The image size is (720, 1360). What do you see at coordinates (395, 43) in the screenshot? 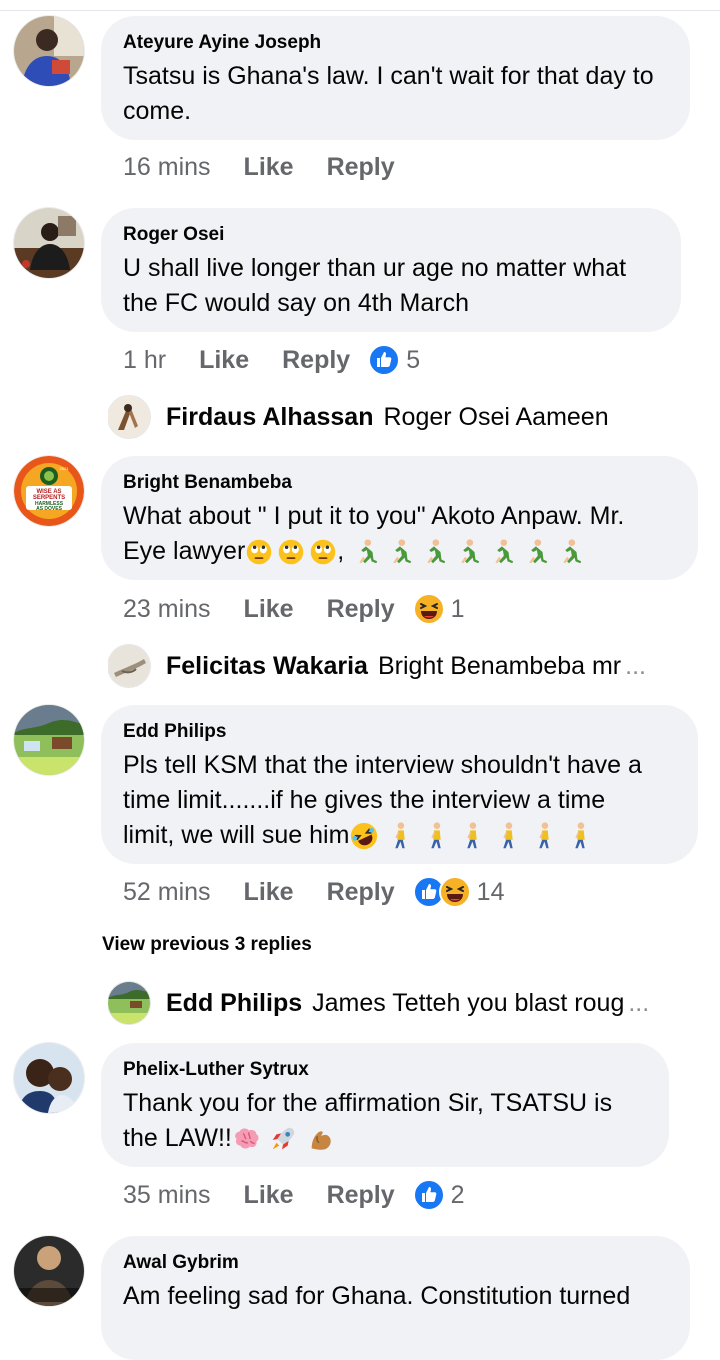
I see `comment-author: Ateyure Ayine Joseph` at bounding box center [395, 43].